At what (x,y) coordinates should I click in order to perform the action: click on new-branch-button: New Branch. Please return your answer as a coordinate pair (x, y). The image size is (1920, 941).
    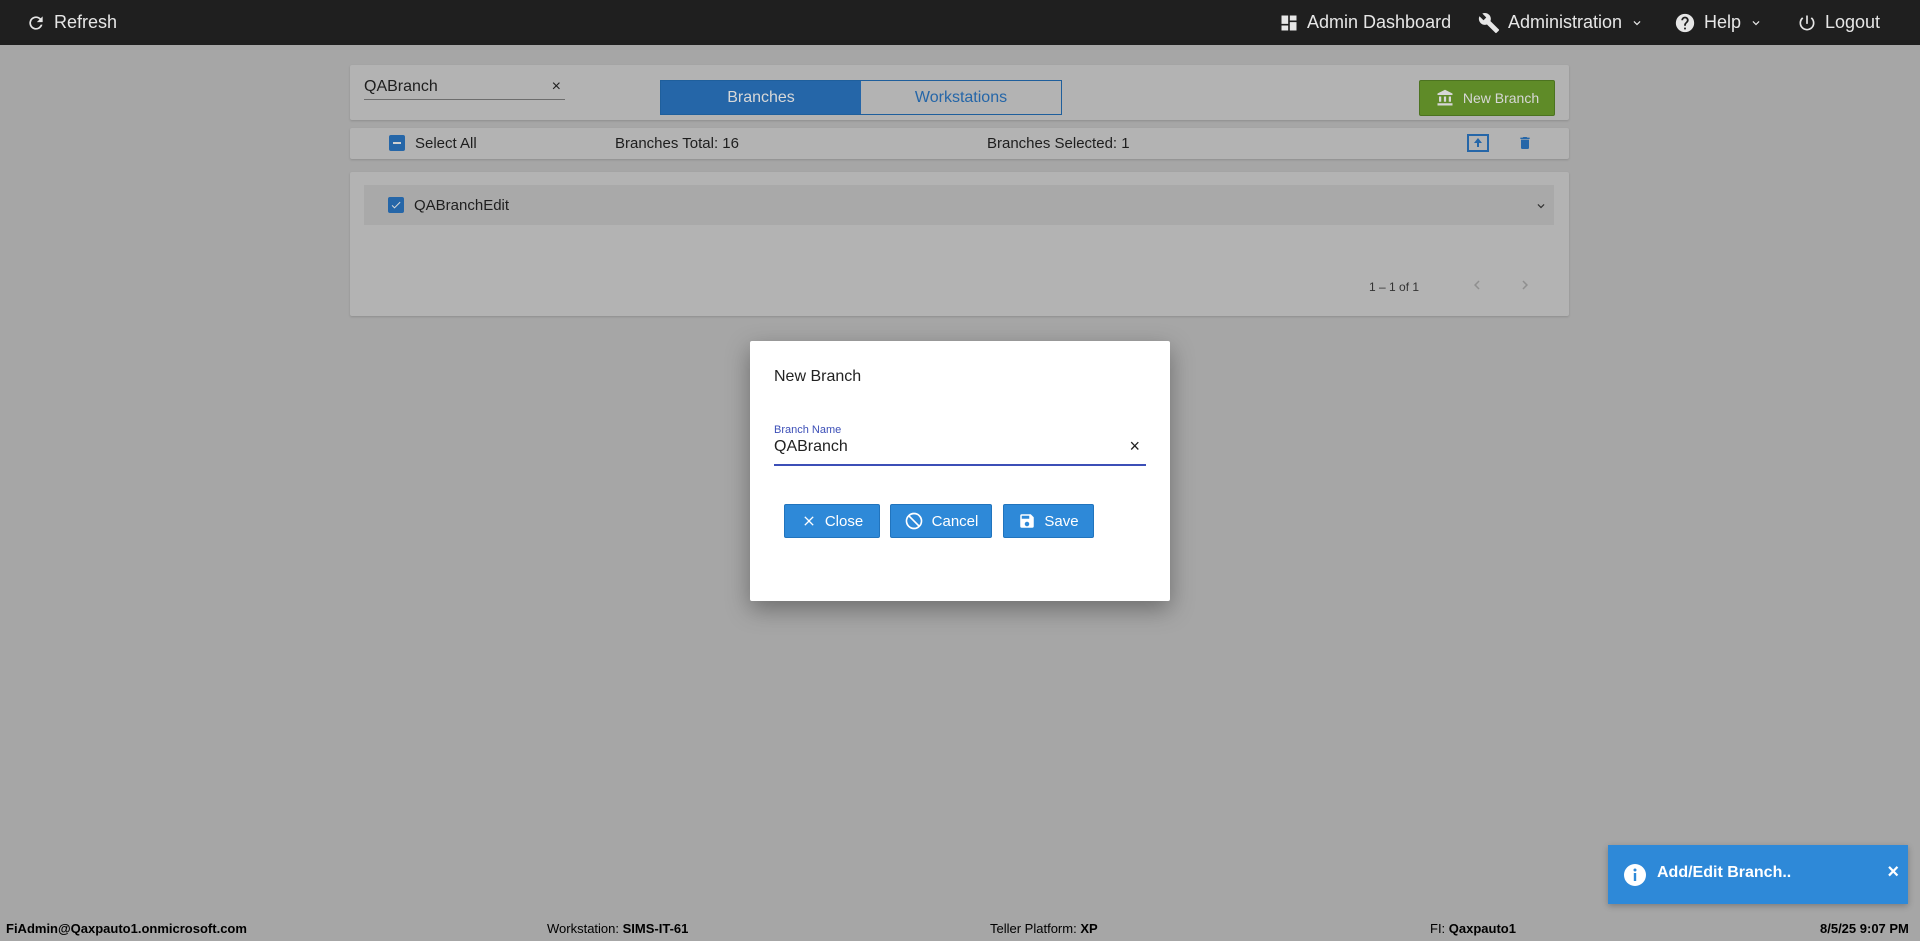
    Looking at the image, I should click on (1487, 98).